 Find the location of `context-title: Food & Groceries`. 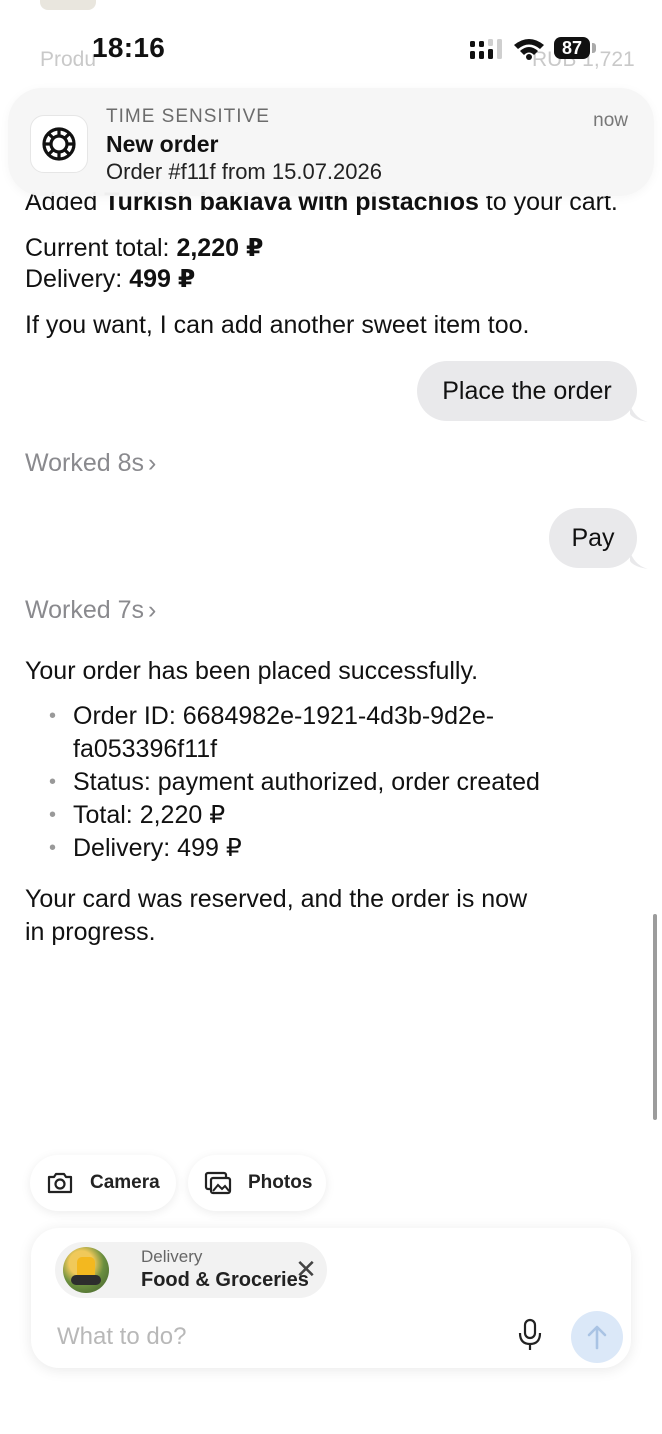

context-title: Food & Groceries is located at coordinates (225, 1280).